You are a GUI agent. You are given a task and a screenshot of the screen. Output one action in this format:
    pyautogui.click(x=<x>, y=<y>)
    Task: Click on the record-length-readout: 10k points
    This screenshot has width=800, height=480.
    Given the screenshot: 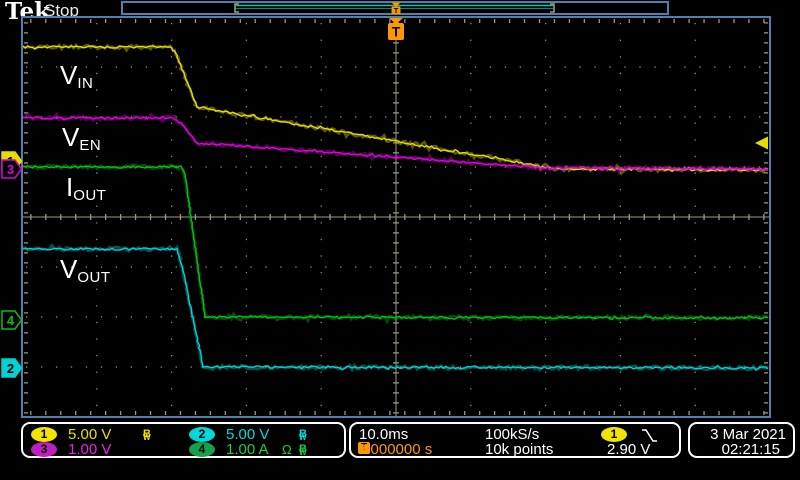 What is the action you would take?
    pyautogui.click(x=519, y=449)
    